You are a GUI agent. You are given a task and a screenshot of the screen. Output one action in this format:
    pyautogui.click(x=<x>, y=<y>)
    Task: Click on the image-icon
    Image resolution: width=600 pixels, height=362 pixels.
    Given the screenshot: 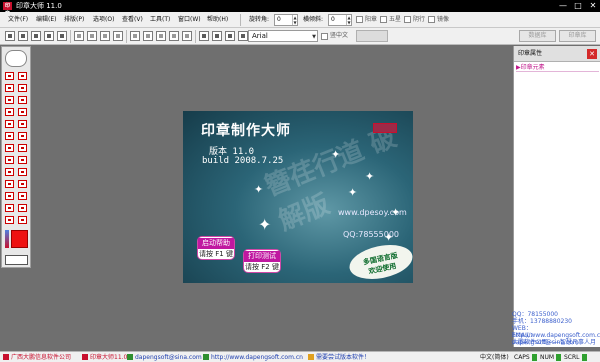 What is the action you would take?
    pyautogui.click(x=217, y=36)
    